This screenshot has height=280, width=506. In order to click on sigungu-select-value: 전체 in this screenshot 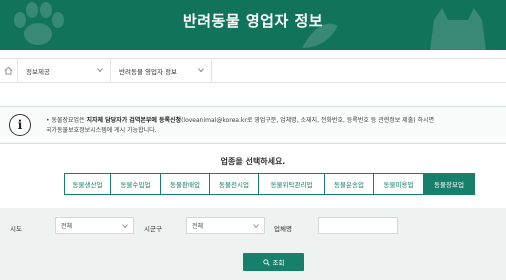, I will do `click(198, 226)`.